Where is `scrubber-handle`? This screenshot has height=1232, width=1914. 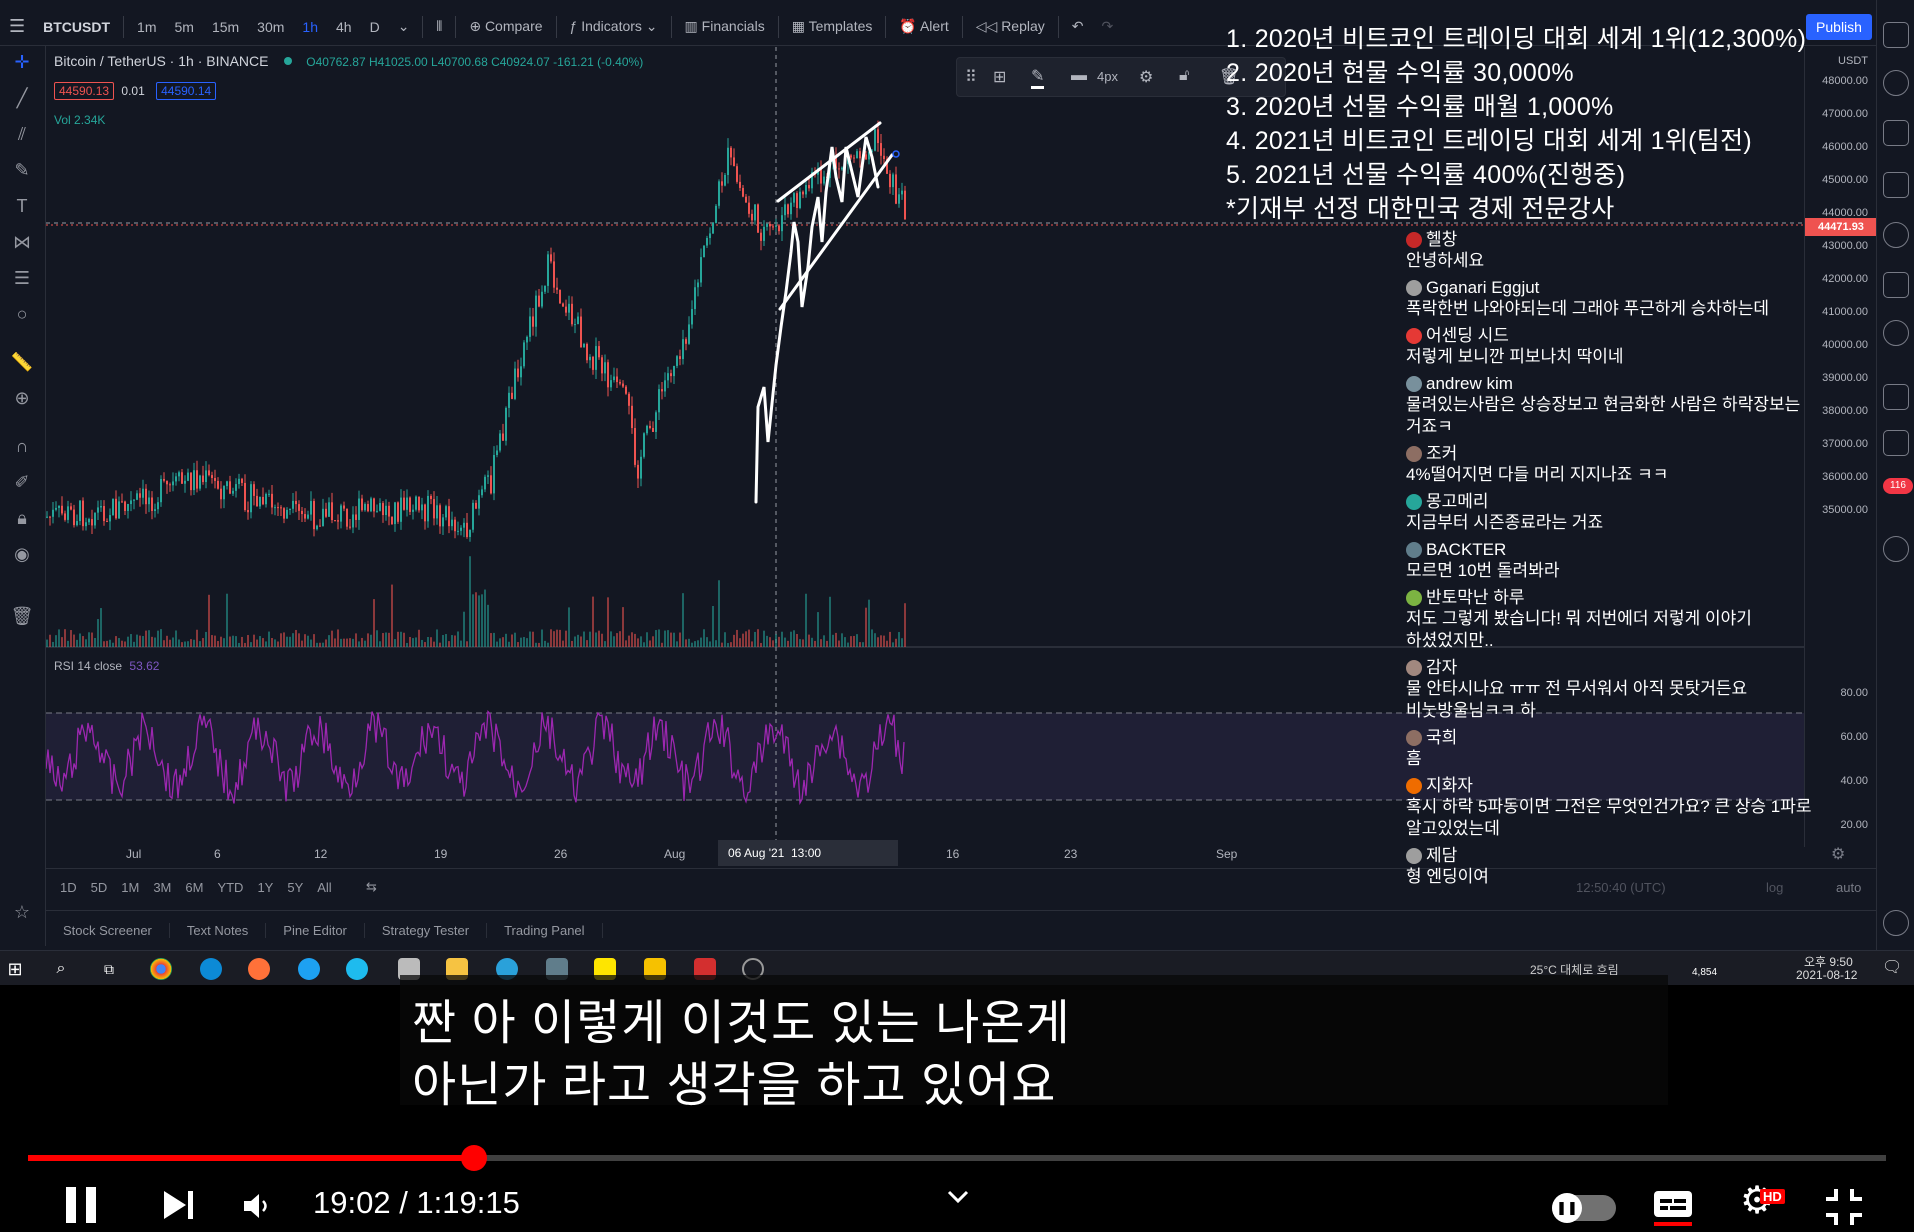 scrubber-handle is located at coordinates (473, 1158).